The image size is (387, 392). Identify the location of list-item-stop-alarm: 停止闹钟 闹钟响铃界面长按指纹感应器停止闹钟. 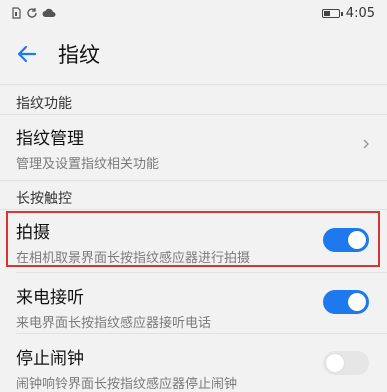
(193, 368).